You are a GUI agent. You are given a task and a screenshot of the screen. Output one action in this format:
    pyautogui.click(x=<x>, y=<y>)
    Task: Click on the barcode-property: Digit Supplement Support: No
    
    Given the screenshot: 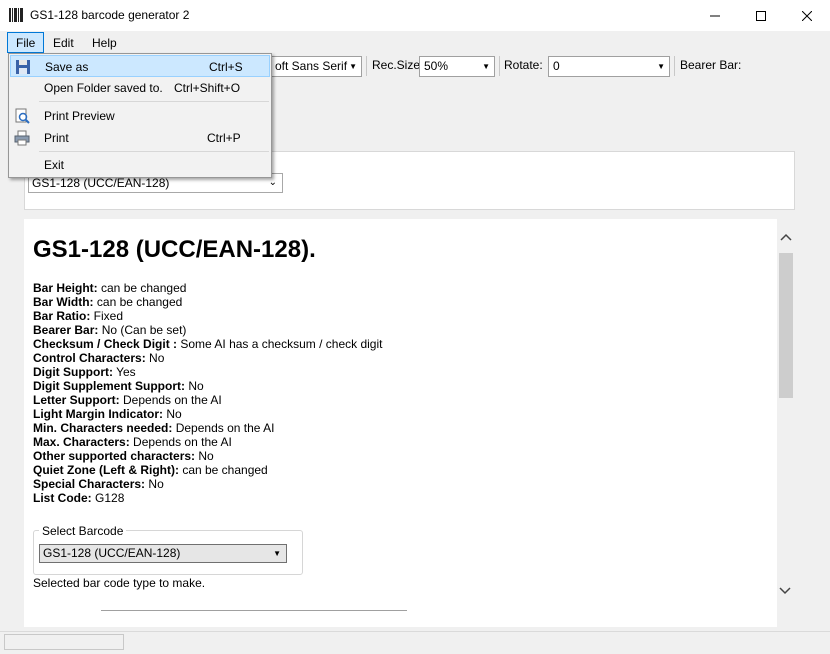 What is the action you would take?
    pyautogui.click(x=118, y=386)
    